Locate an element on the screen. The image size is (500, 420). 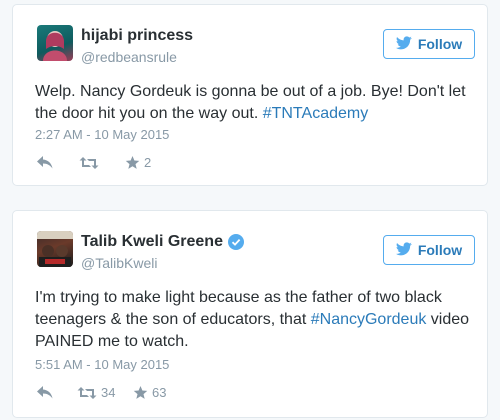
user-handle: @TalibKweli is located at coordinates (119, 263).